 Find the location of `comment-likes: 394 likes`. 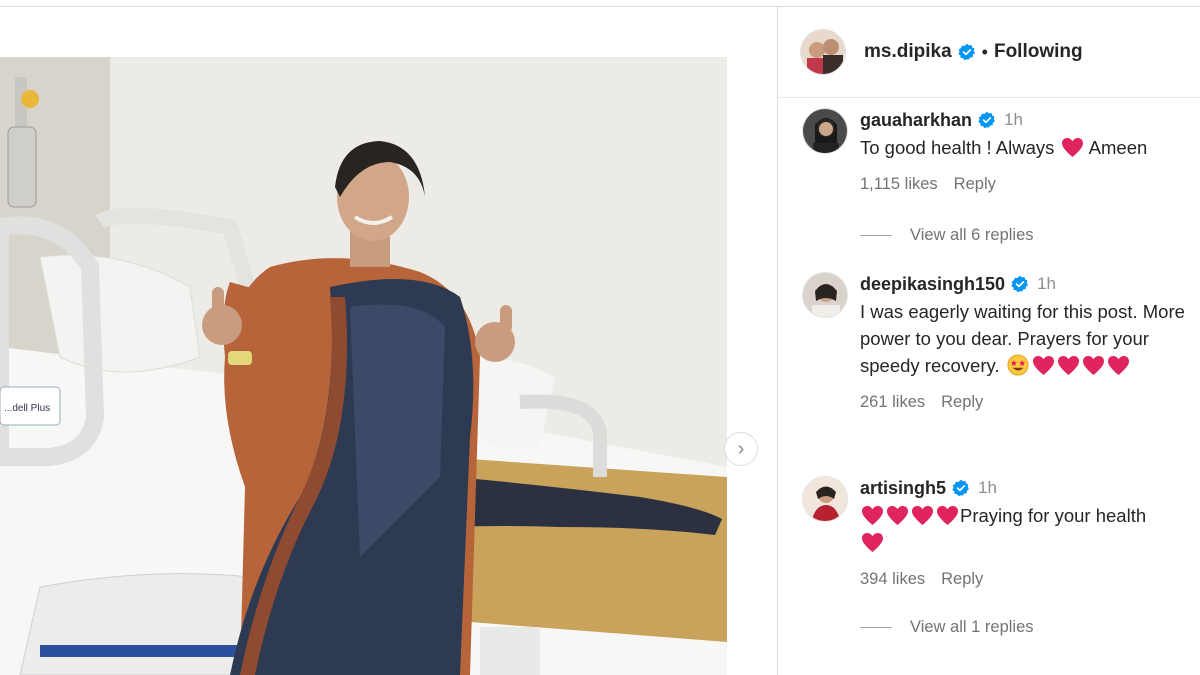

comment-likes: 394 likes is located at coordinates (892, 579).